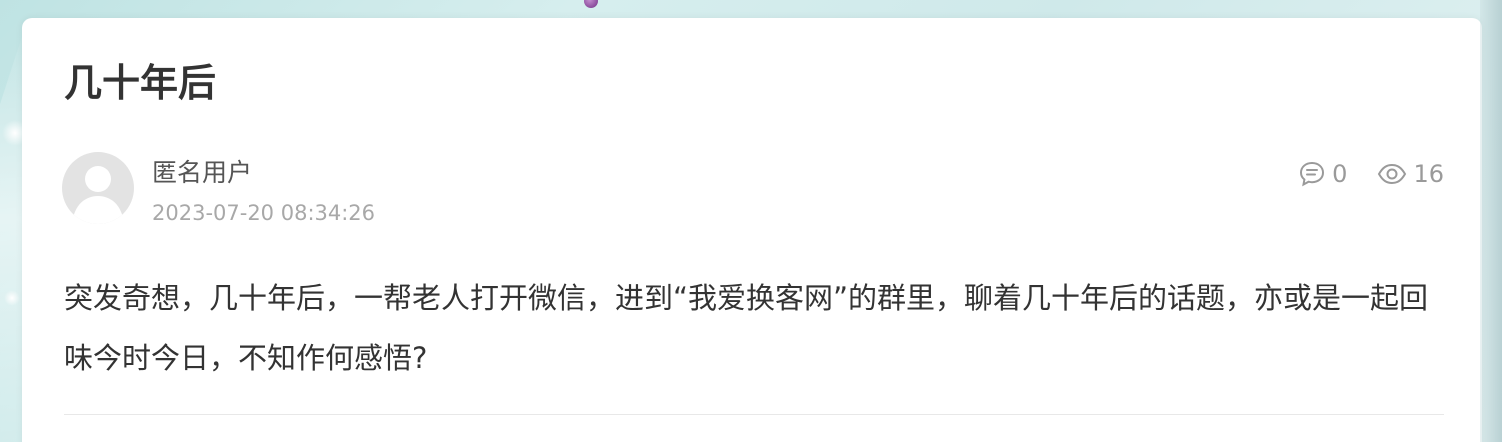 Image resolution: width=1502 pixels, height=442 pixels. What do you see at coordinates (754, 414) in the screenshot?
I see `divider` at bounding box center [754, 414].